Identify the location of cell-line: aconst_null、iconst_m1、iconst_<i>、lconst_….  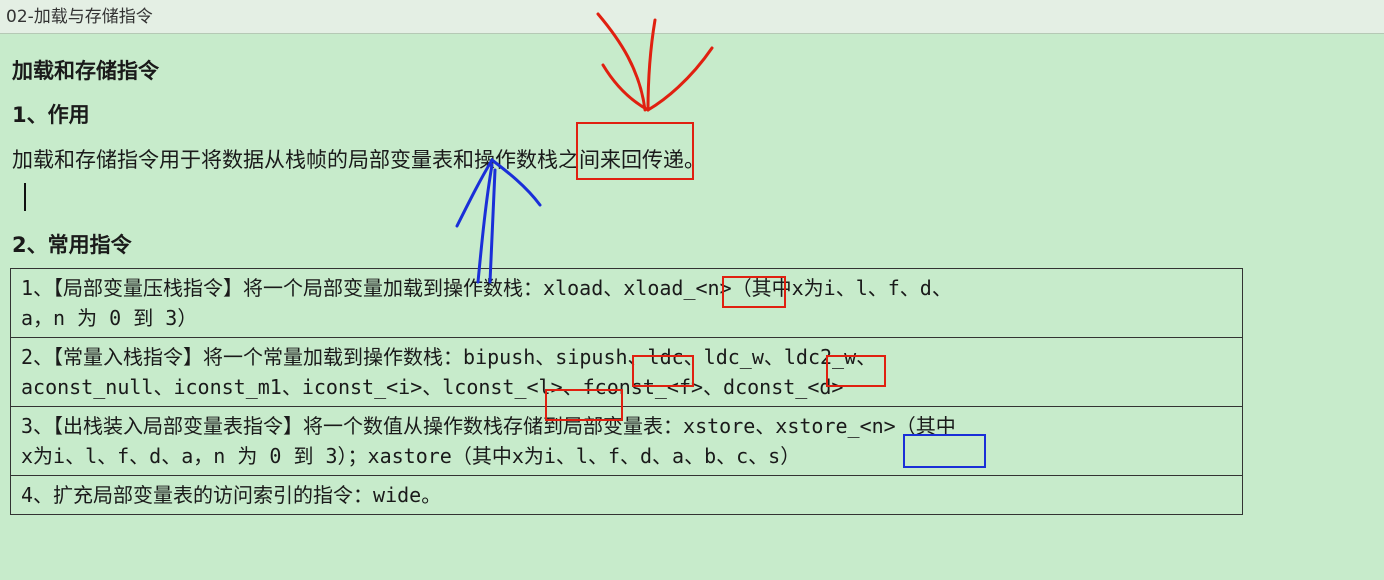
(432, 387).